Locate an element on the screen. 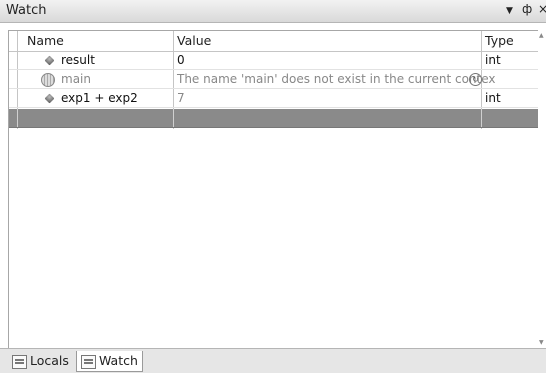 Image resolution: width=546 pixels, height=373 pixels. grid-header: Name Value Type is located at coordinates (273, 41).